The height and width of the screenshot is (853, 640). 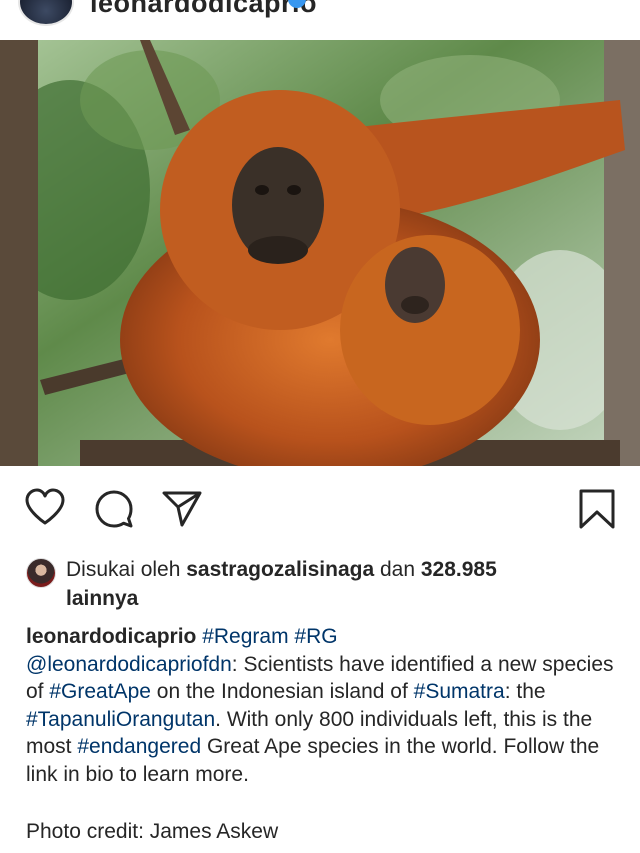 What do you see at coordinates (282, 691) in the screenshot?
I see `caption-text-2: on the Indonesian island of` at bounding box center [282, 691].